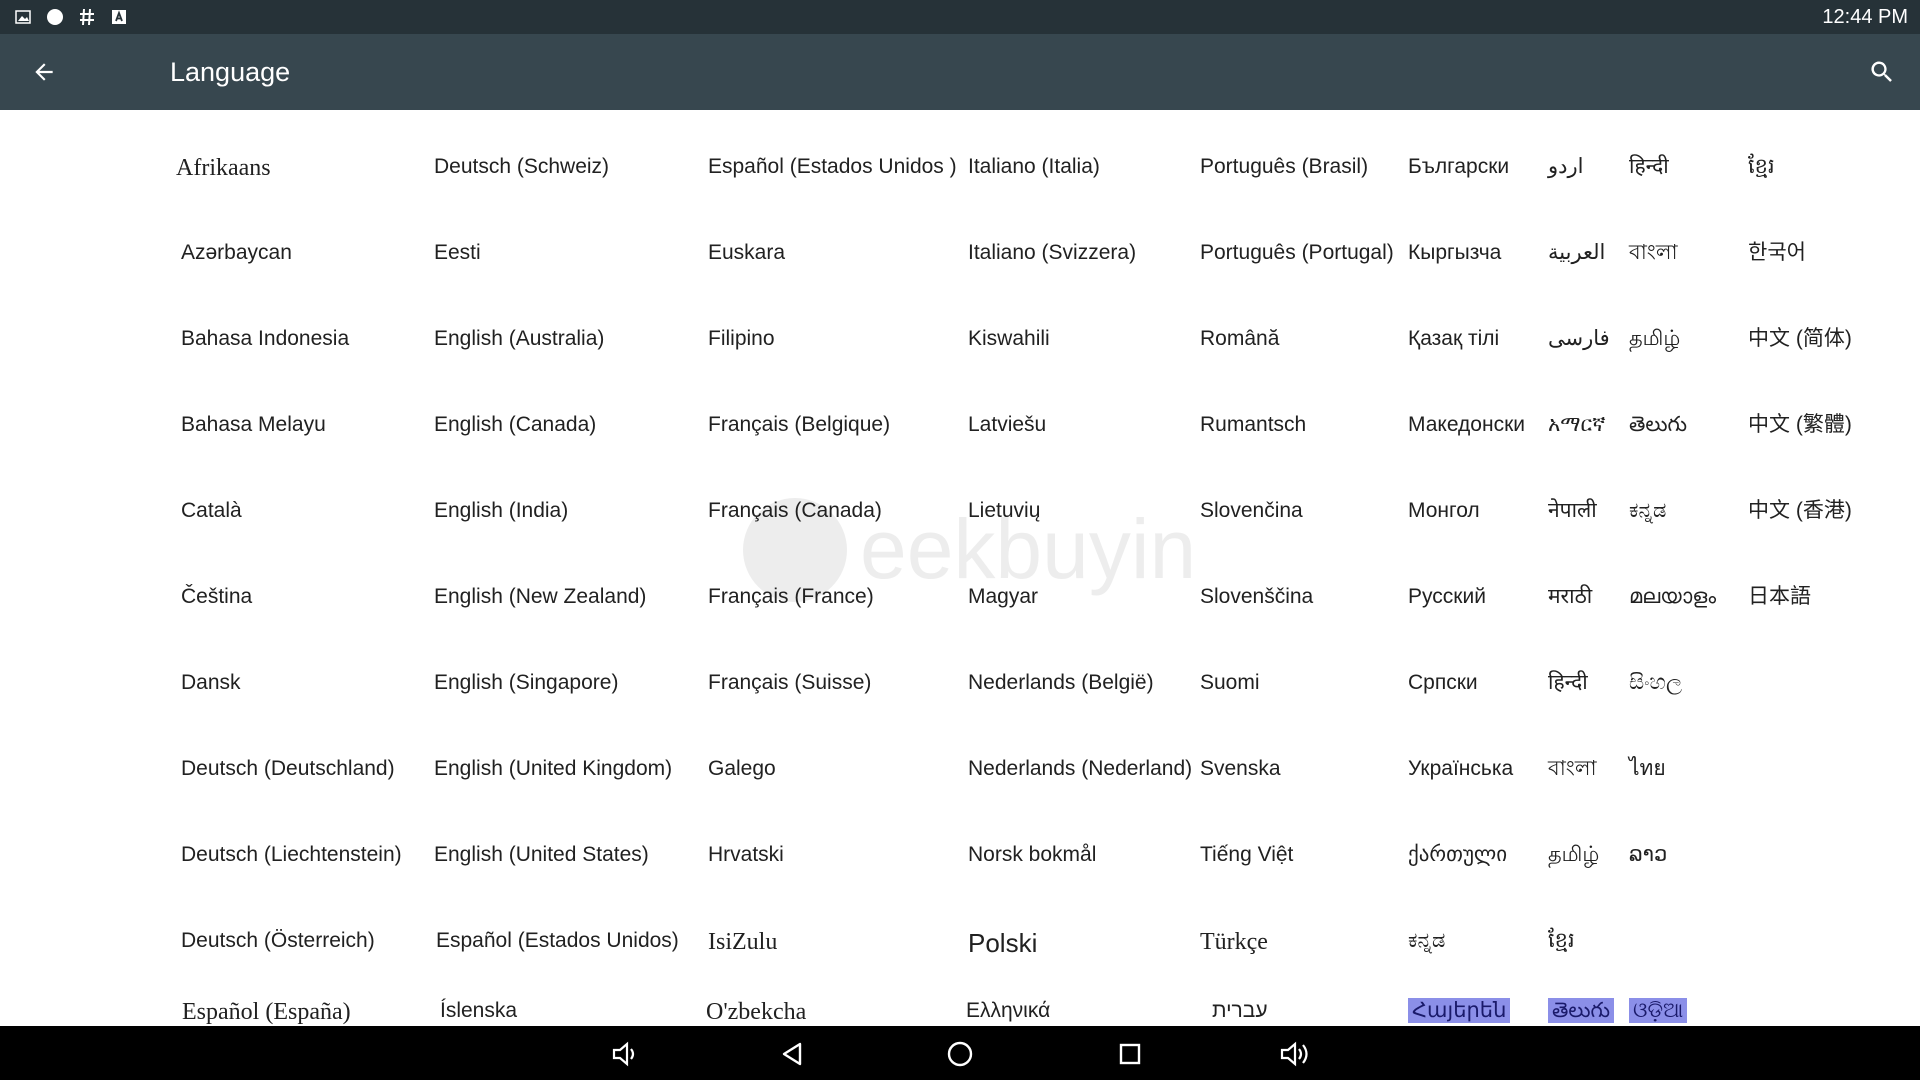  I want to click on language-option: Deutsch (Liechtenstein), so click(291, 854).